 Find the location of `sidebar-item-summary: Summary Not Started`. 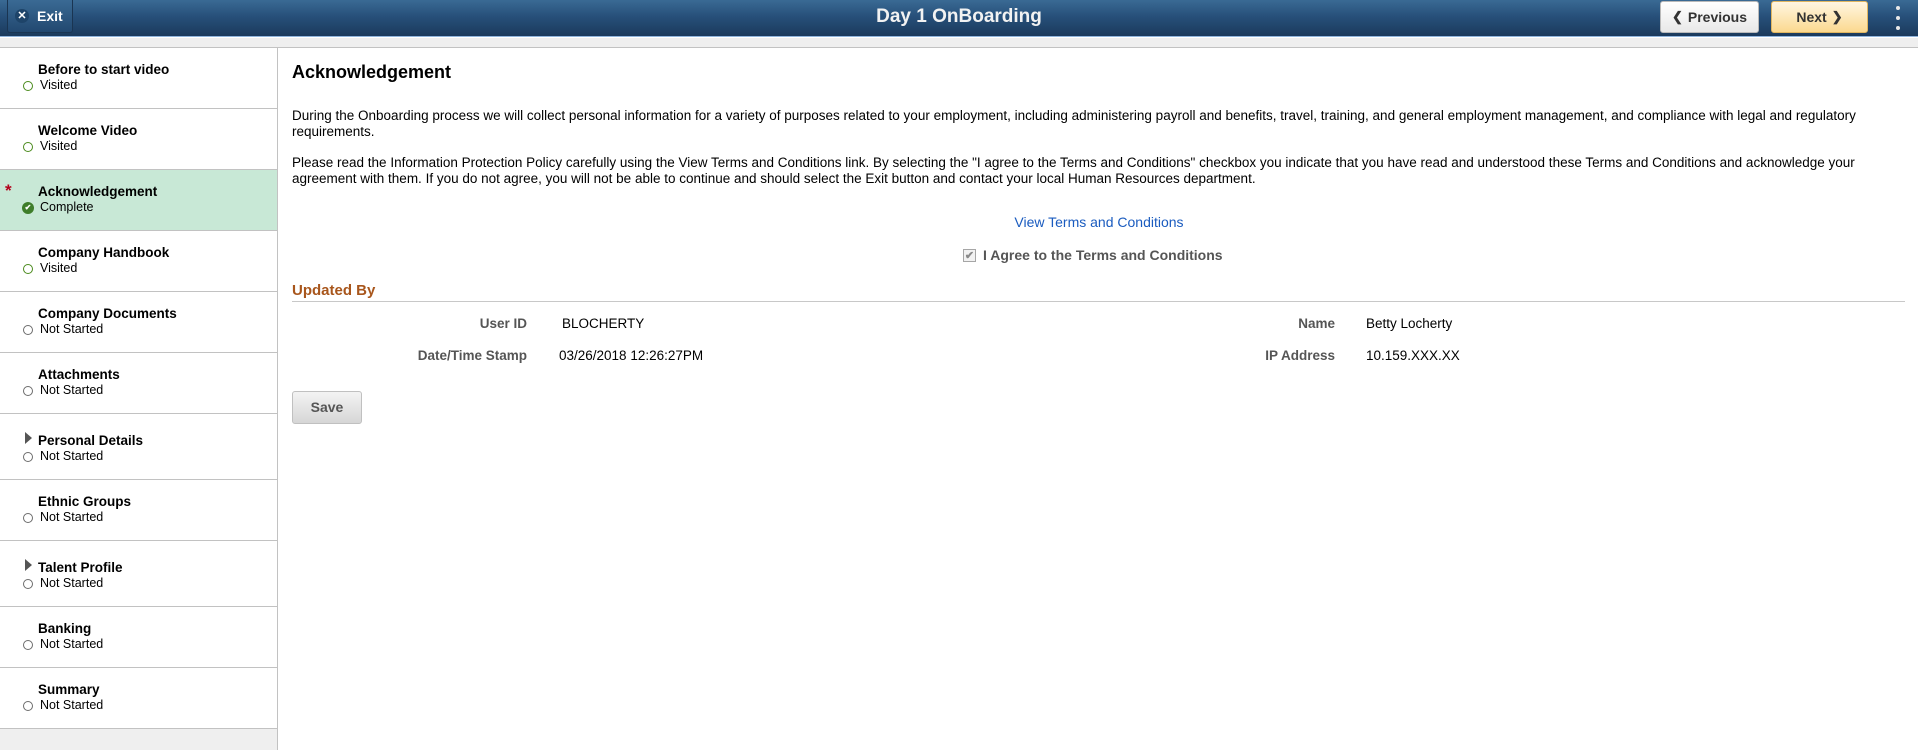

sidebar-item-summary: Summary Not Started is located at coordinates (138, 698).